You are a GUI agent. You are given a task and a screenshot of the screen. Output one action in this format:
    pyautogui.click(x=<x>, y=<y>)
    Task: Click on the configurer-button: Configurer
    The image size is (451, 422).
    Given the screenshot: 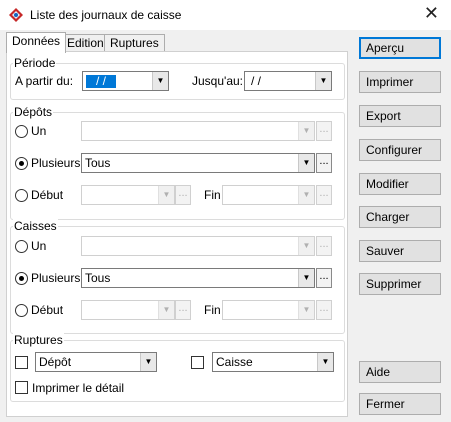 What is the action you would take?
    pyautogui.click(x=400, y=150)
    